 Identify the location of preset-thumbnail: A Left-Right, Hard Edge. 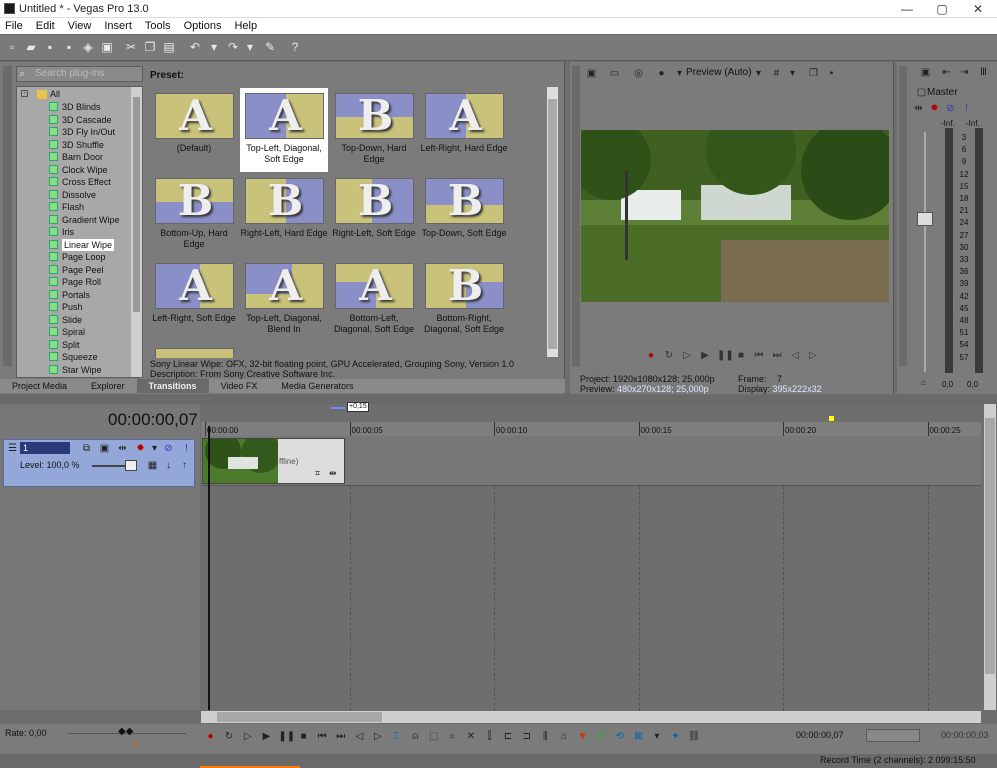
(464, 130).